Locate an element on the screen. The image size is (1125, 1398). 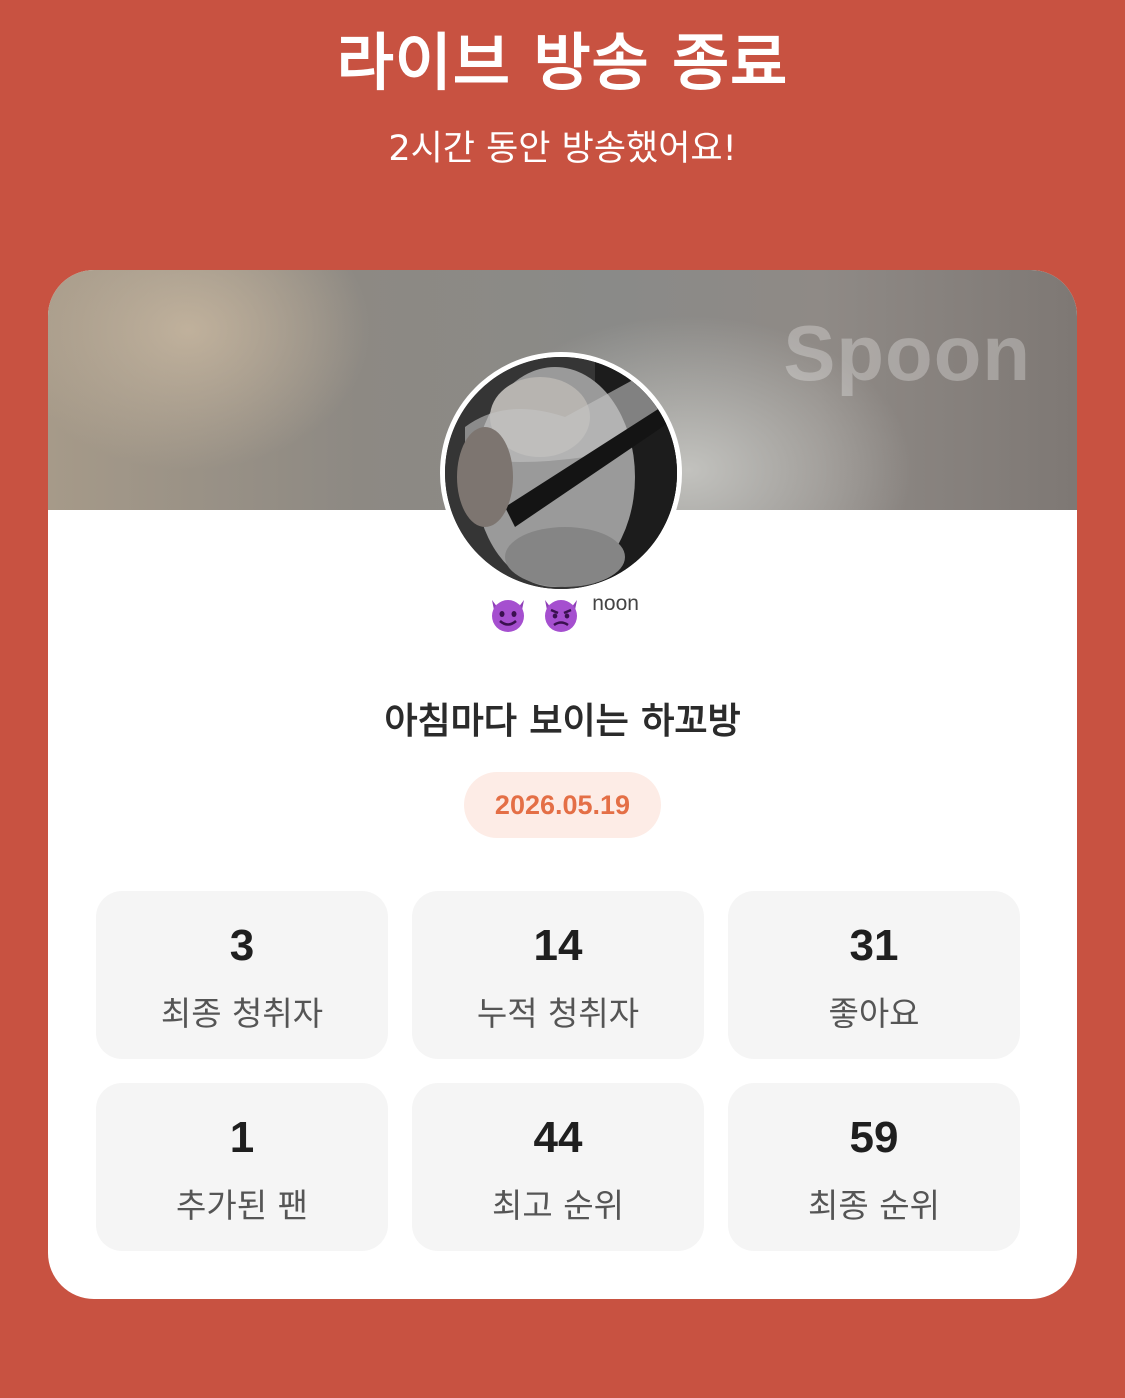
stat-value: 44 is located at coordinates (558, 1137).